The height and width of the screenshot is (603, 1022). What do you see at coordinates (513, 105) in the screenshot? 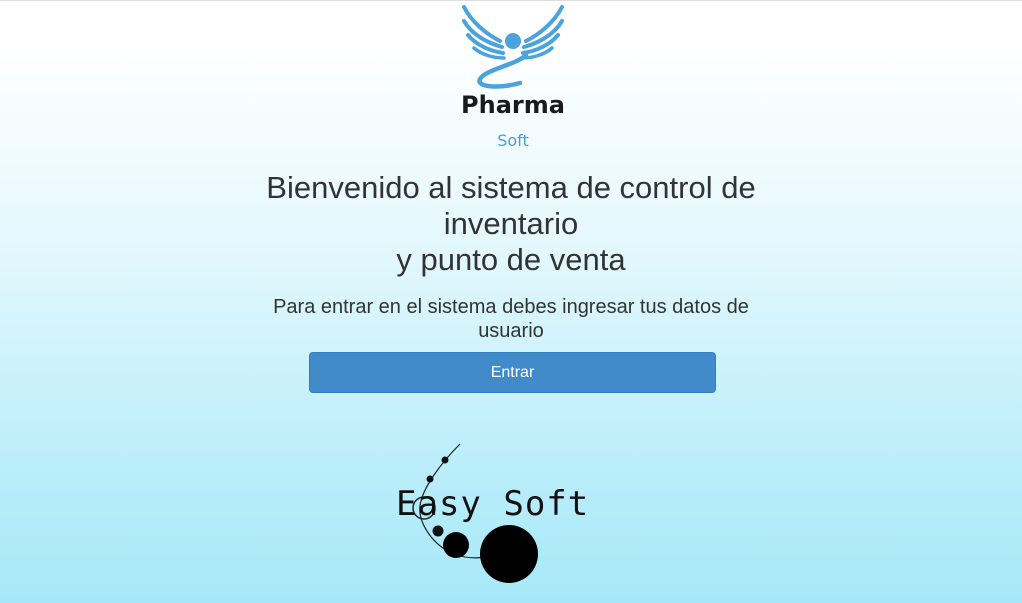
I see `product-name: Pharma` at bounding box center [513, 105].